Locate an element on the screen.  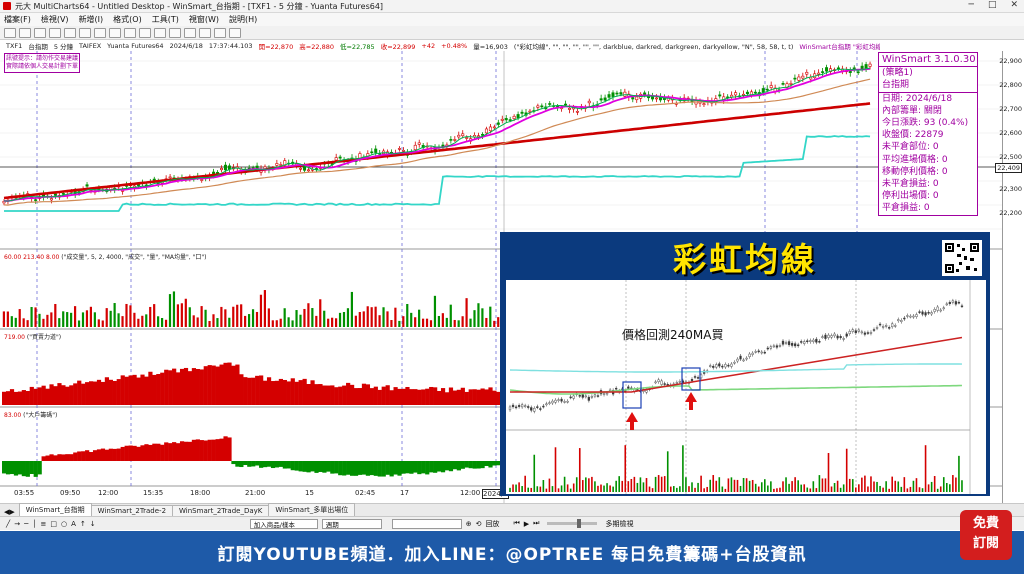
menu-insert: 新增(I) is located at coordinates (91, 19).